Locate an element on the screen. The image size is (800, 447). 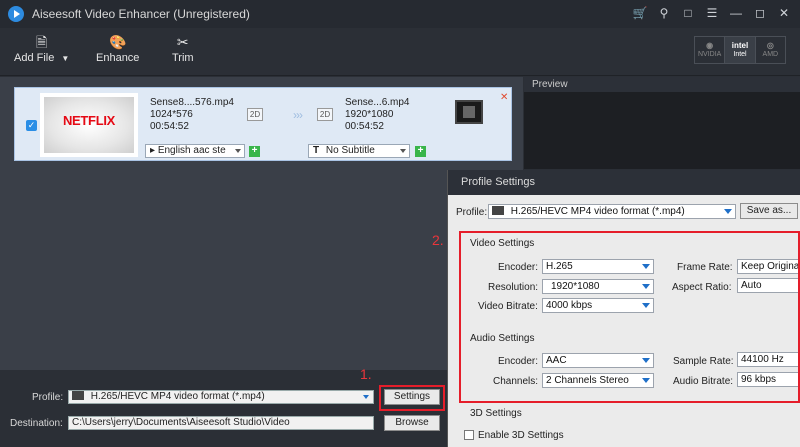
text-icon: T is located at coordinates (316, 150).